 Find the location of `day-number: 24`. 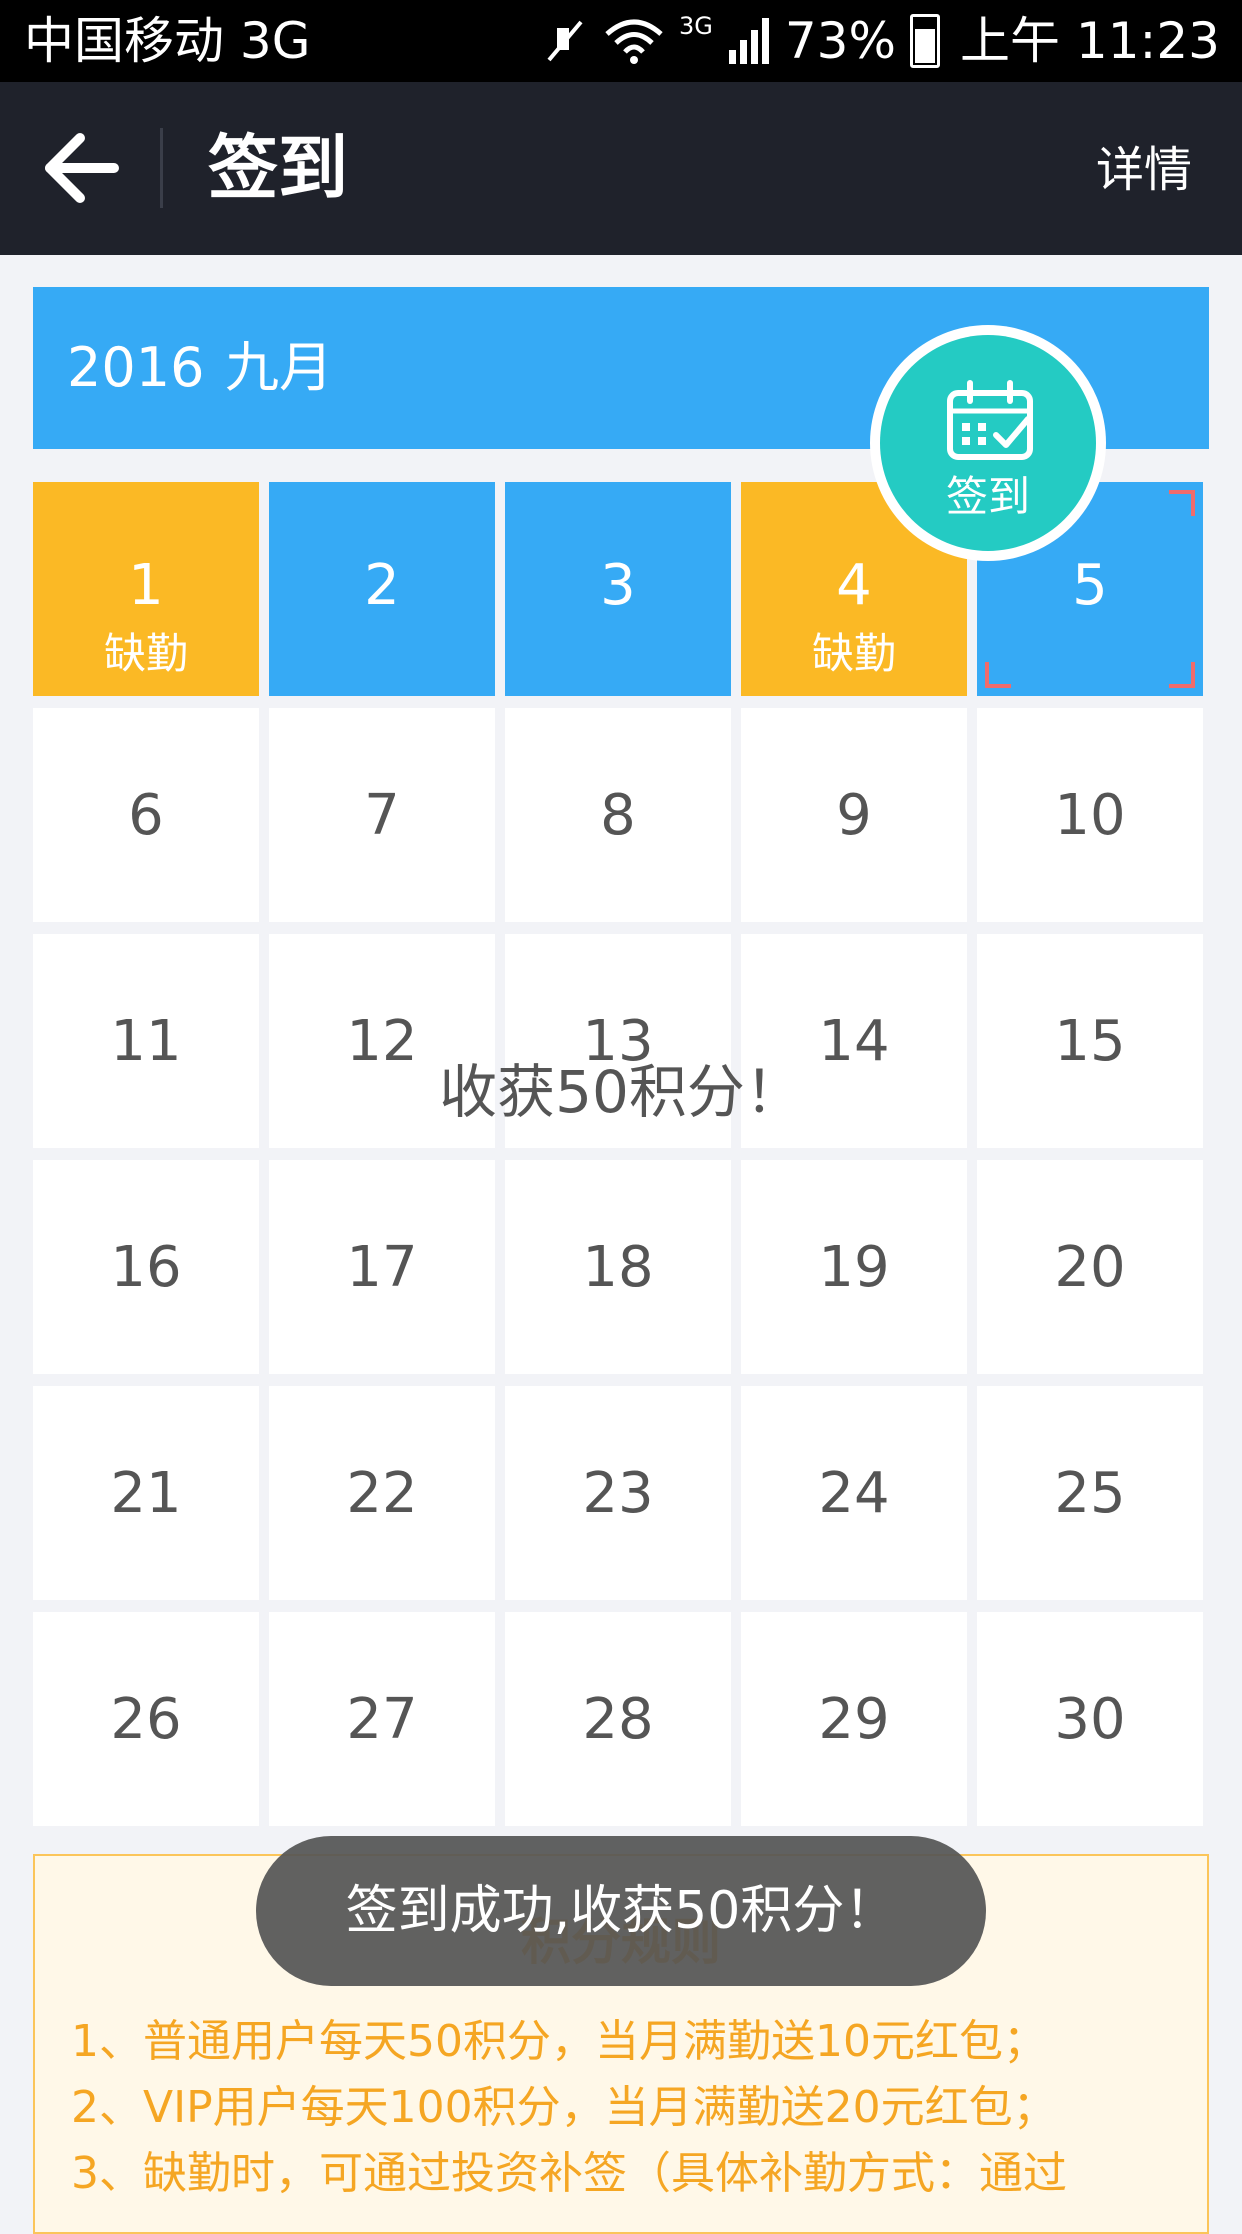

day-number: 24 is located at coordinates (854, 1493).